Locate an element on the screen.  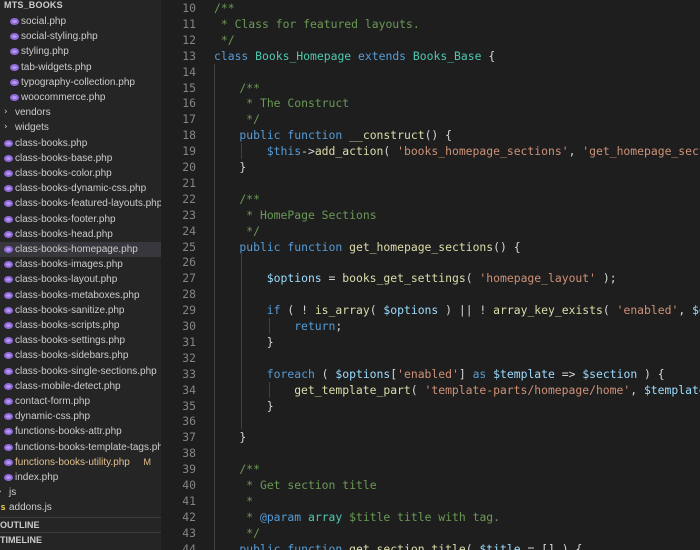
file-class-books-dynamic-css-php: class-books-dynamic-css.php is located at coordinates (80, 188).